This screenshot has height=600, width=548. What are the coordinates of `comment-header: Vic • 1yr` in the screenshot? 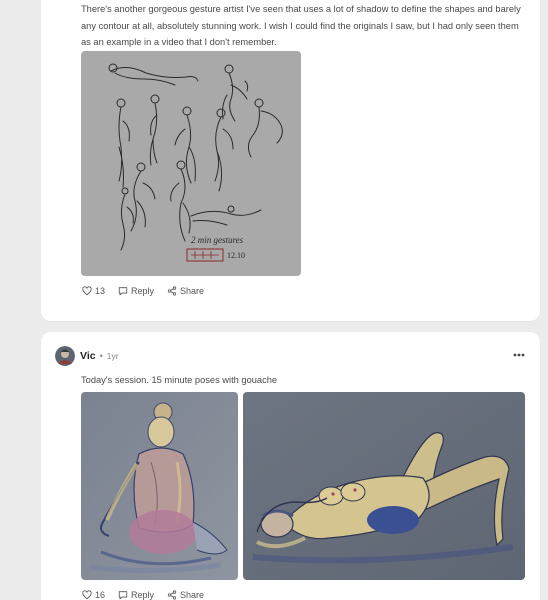 It's located at (87, 356).